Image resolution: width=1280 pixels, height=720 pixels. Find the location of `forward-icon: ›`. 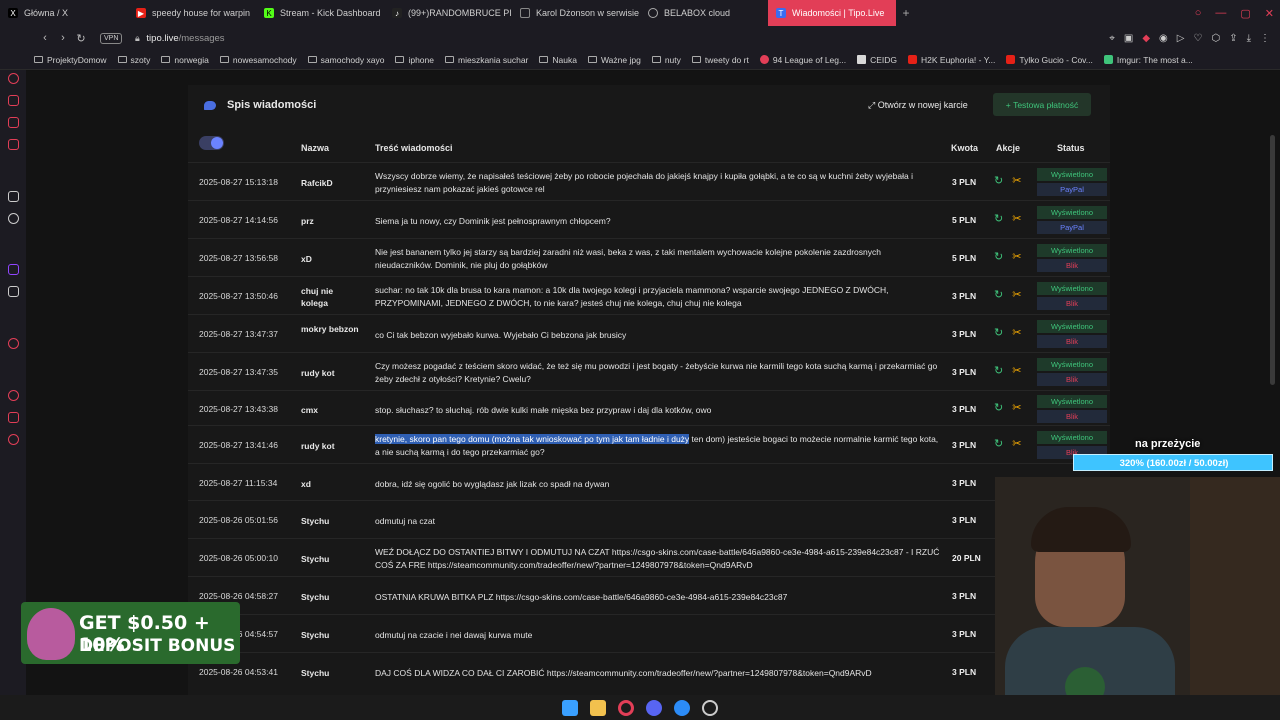

forward-icon: › is located at coordinates (63, 38).